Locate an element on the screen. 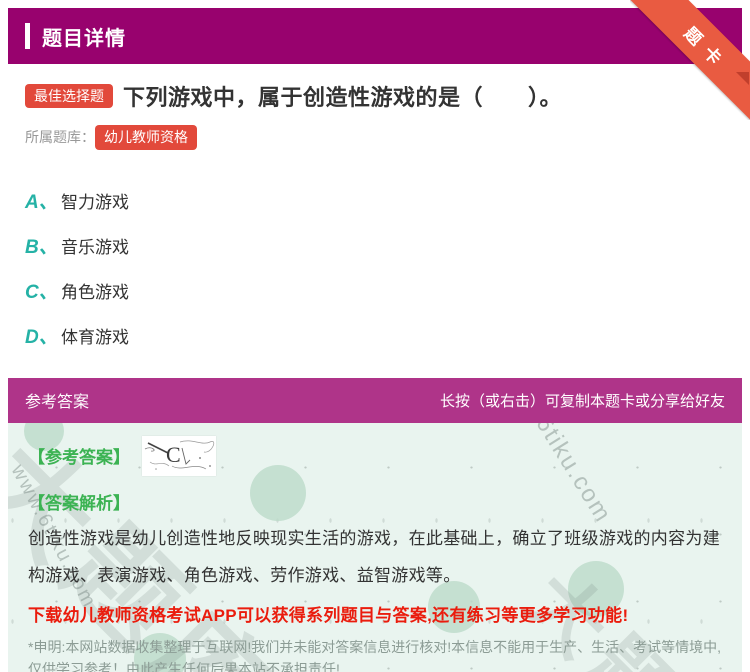  ribbon-fold is located at coordinates (742, 78).